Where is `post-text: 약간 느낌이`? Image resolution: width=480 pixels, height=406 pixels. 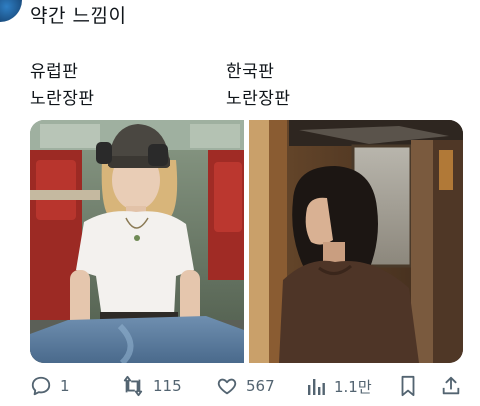 post-text: 약간 느낌이 is located at coordinates (78, 16).